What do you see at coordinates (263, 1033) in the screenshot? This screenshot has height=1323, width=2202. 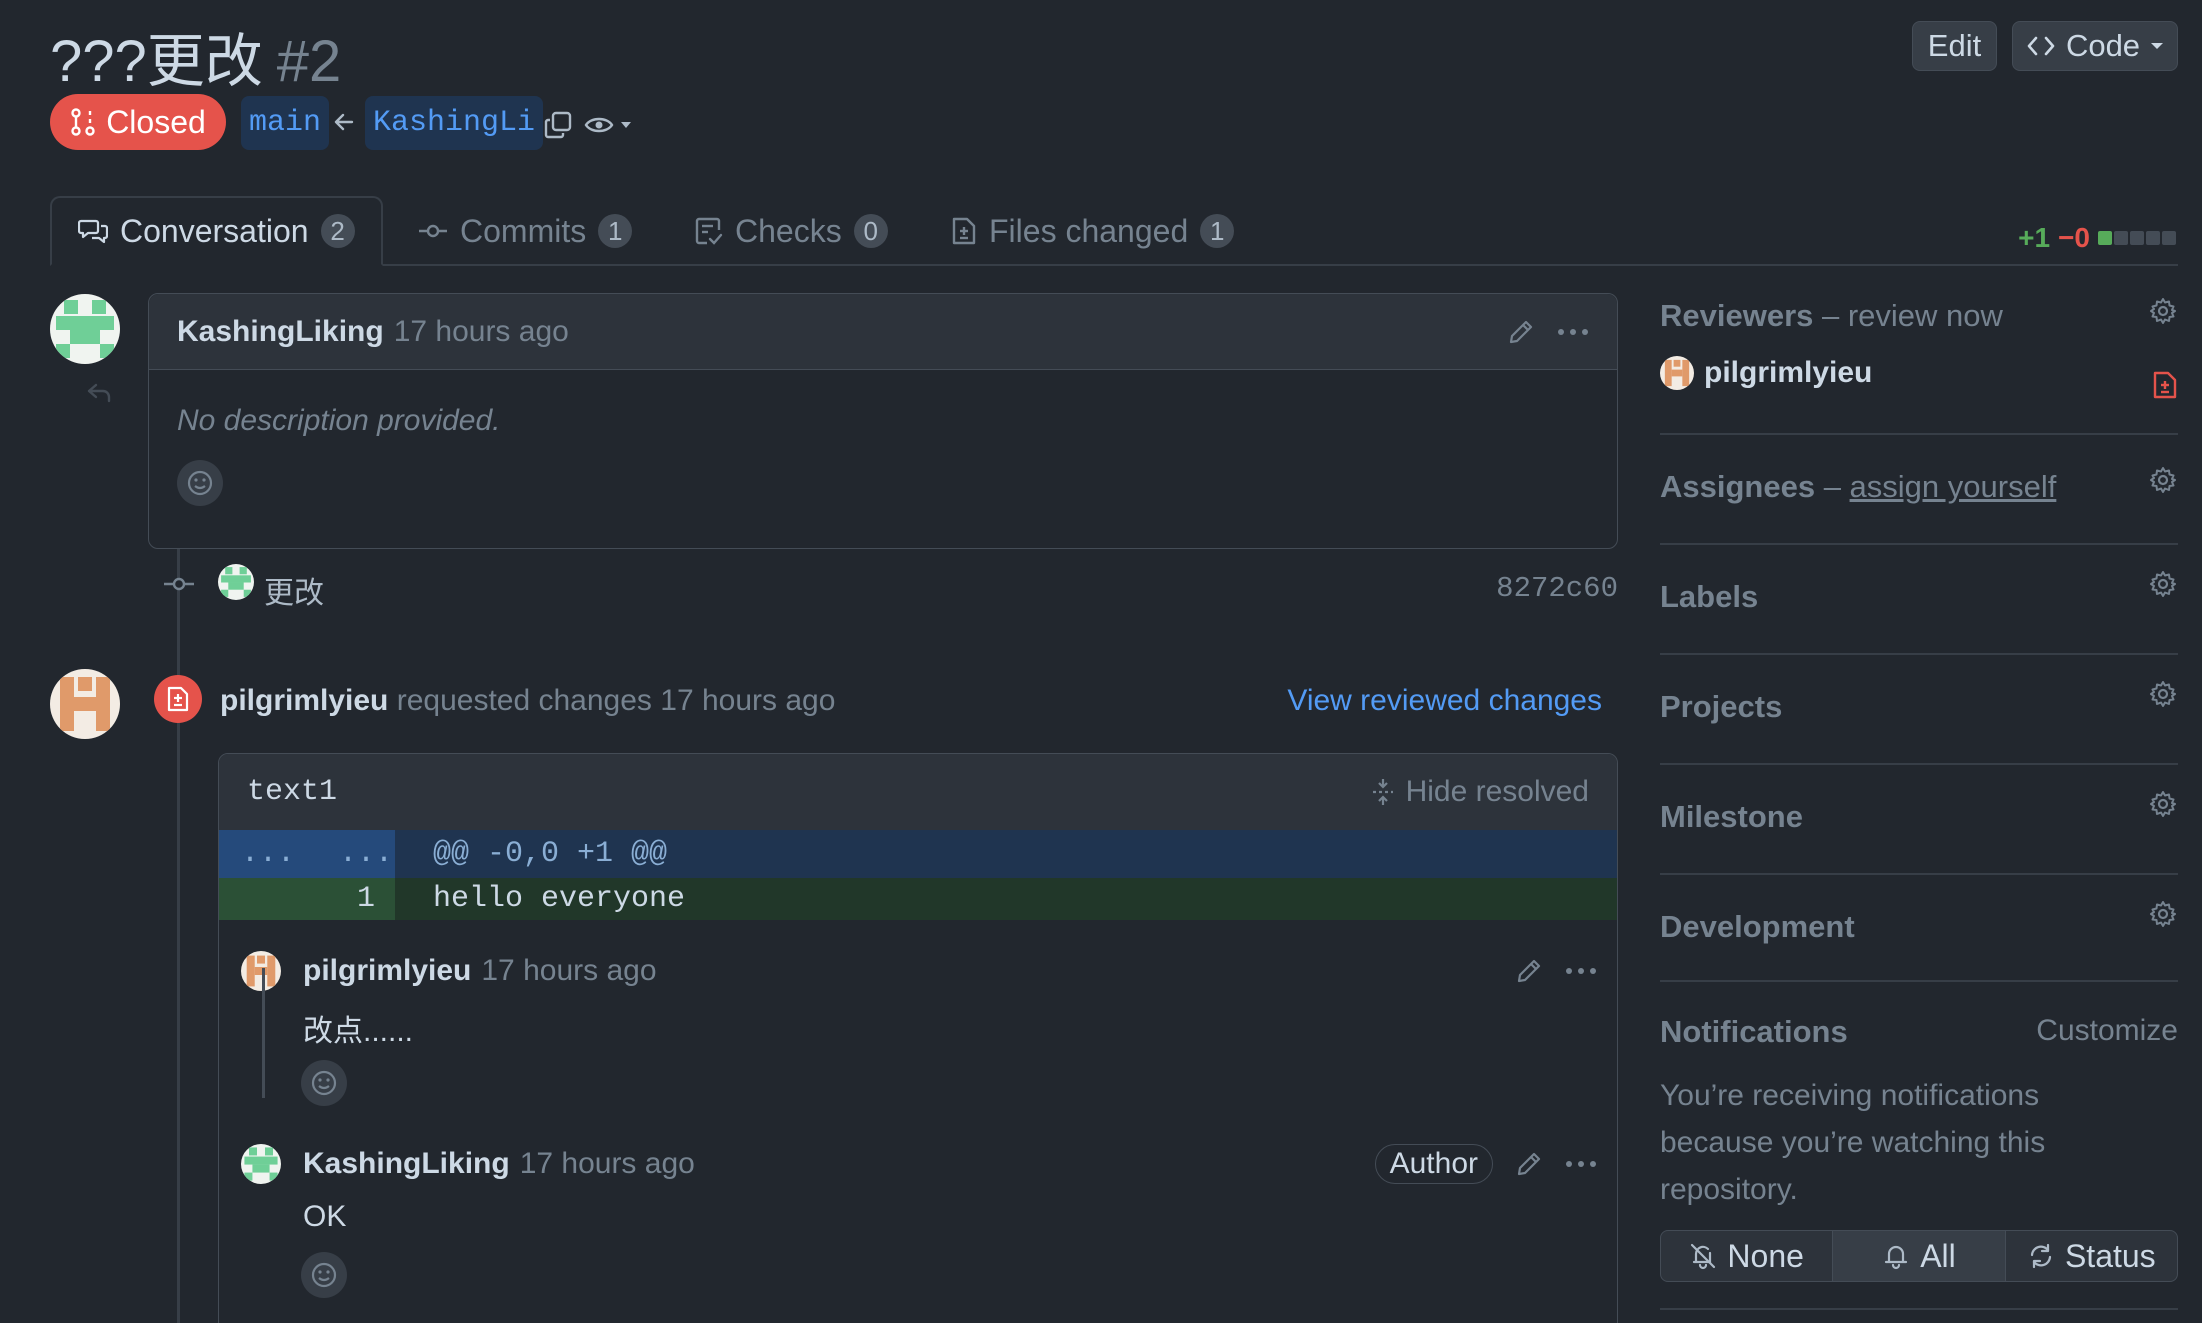 I see `thread-connector` at bounding box center [263, 1033].